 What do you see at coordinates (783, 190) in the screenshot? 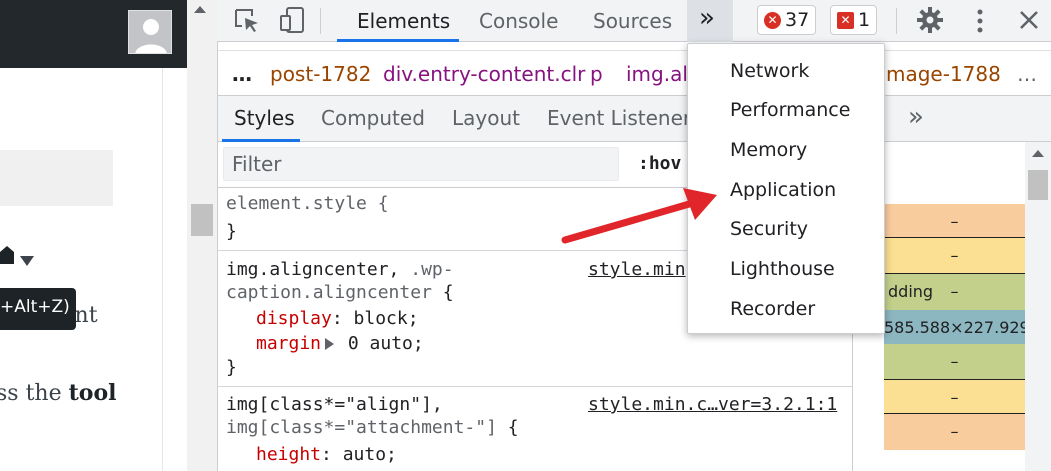
I see `menu-item-application: Application` at bounding box center [783, 190].